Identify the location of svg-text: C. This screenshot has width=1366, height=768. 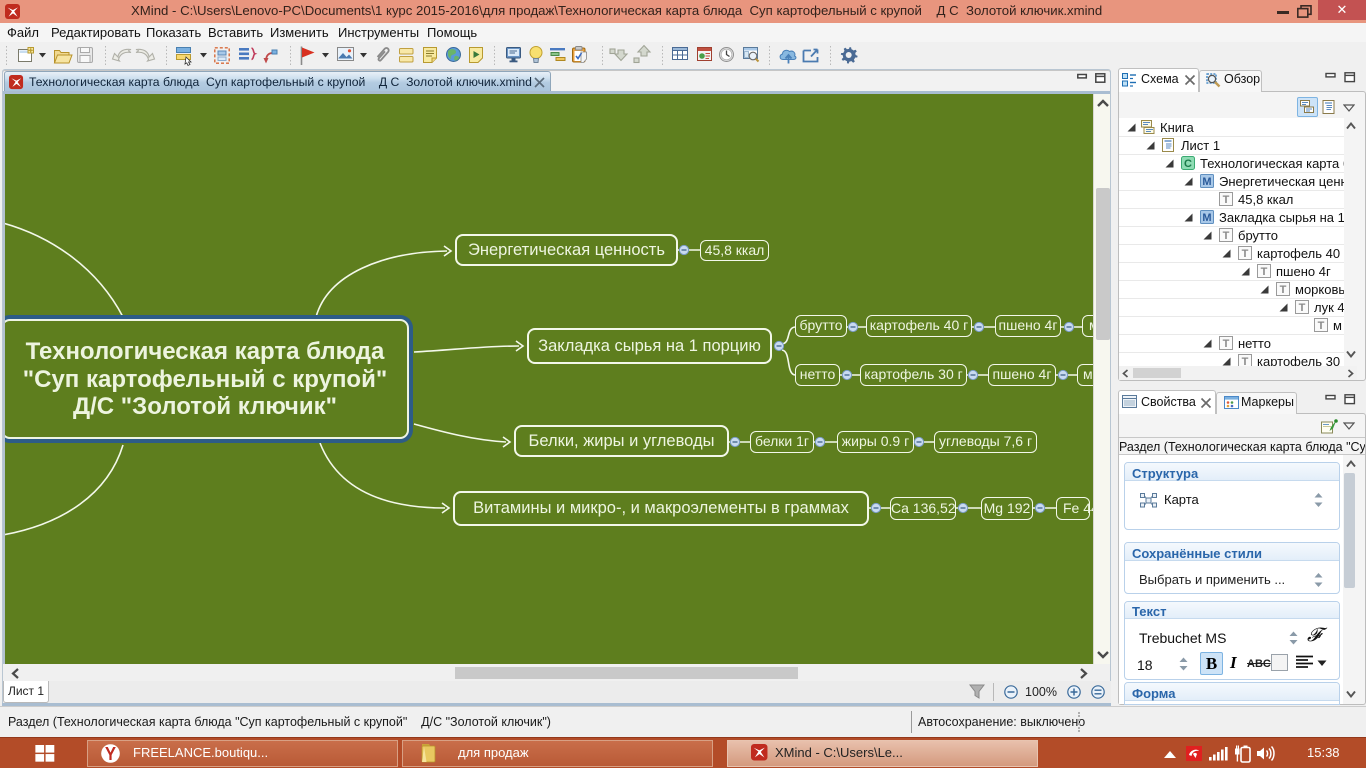
(1188, 164).